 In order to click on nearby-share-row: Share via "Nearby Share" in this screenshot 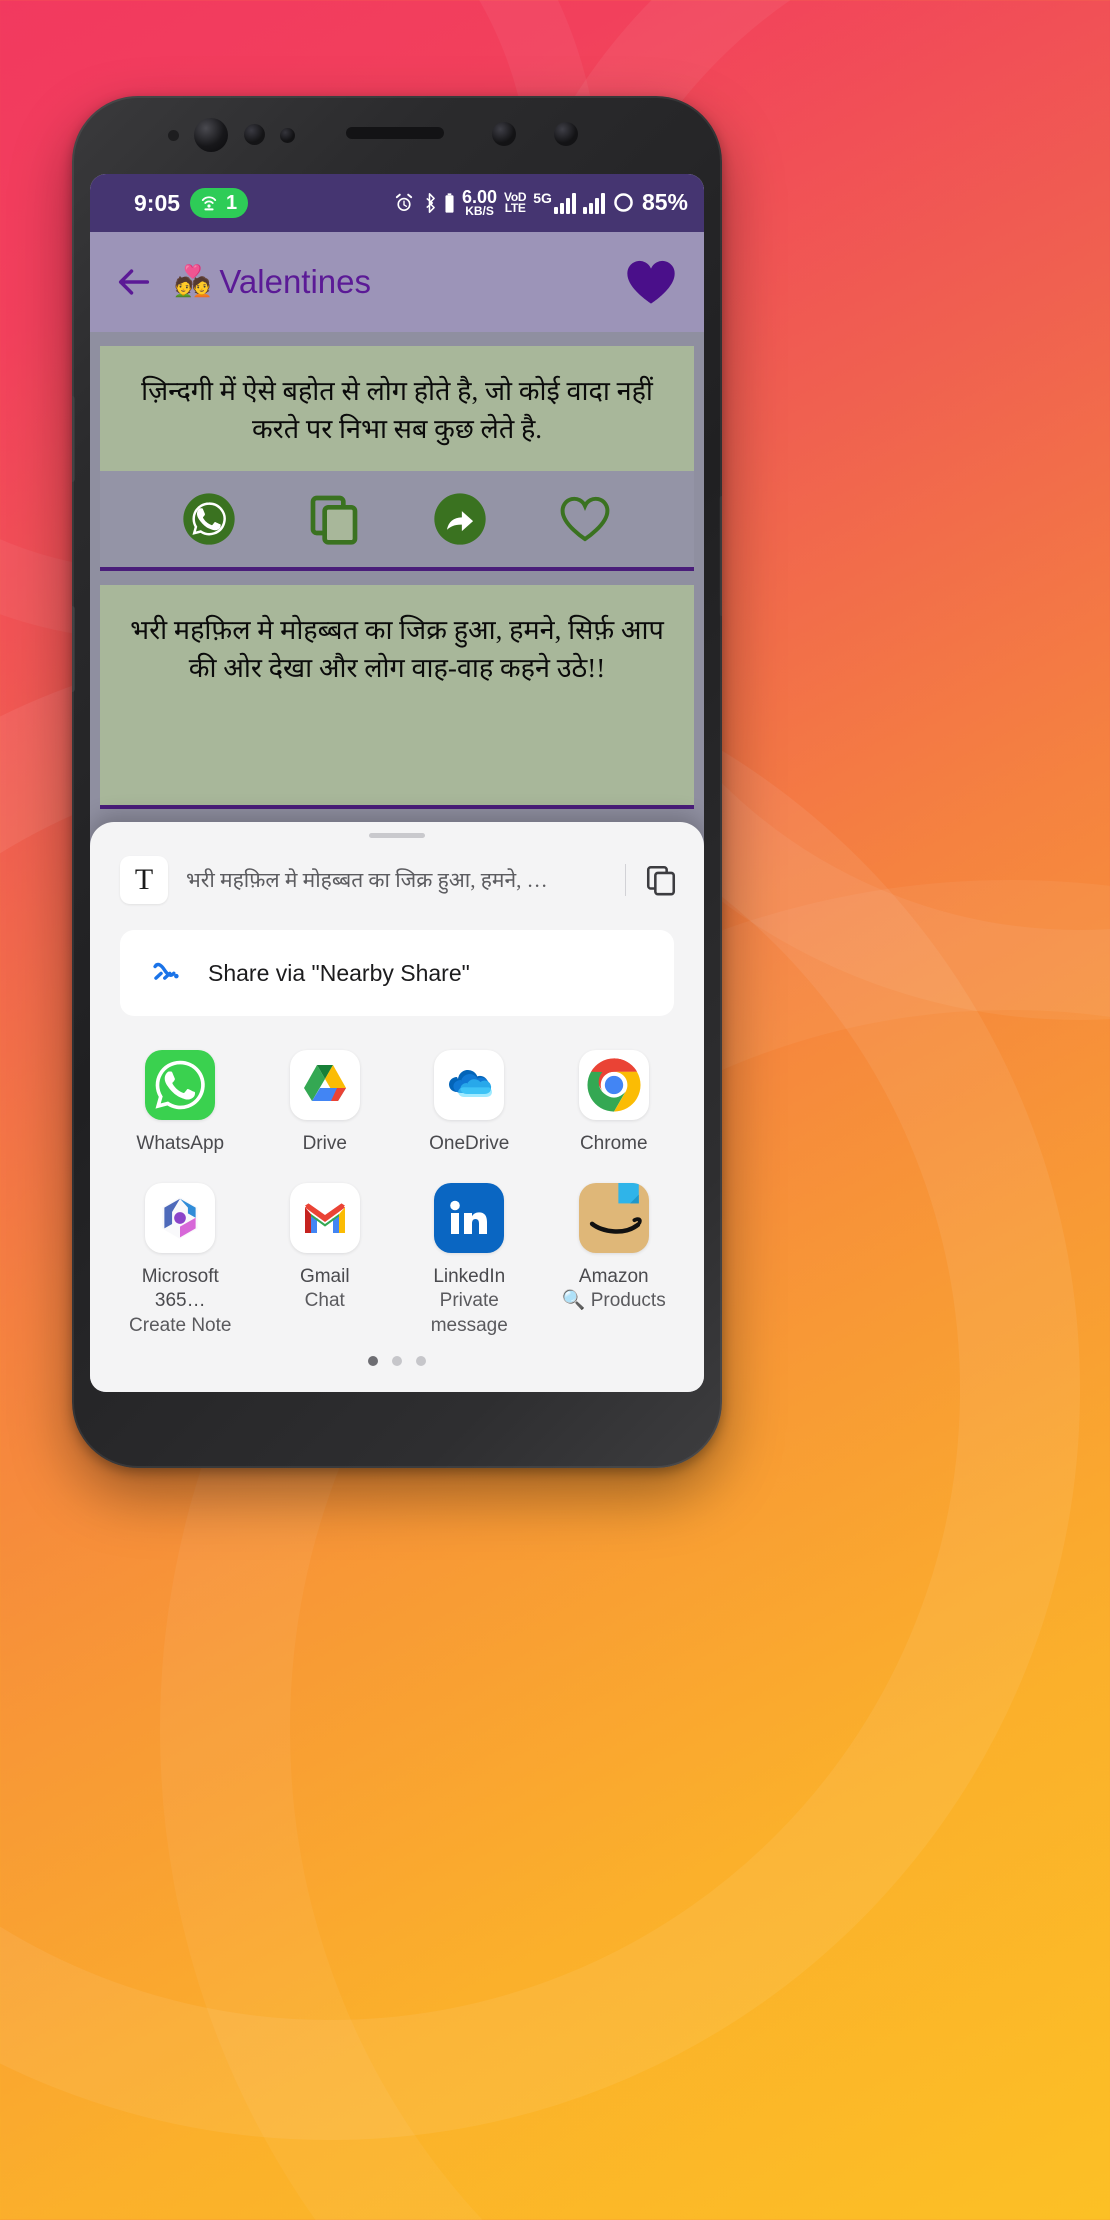, I will do `click(397, 973)`.